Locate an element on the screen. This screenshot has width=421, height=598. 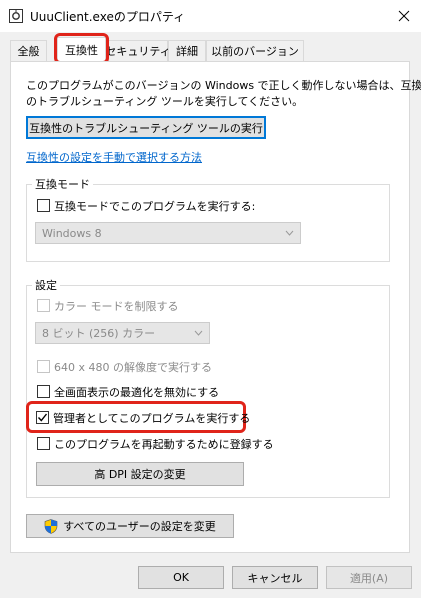
reduced-color-label: カラー モードを制限する is located at coordinates (116, 306).